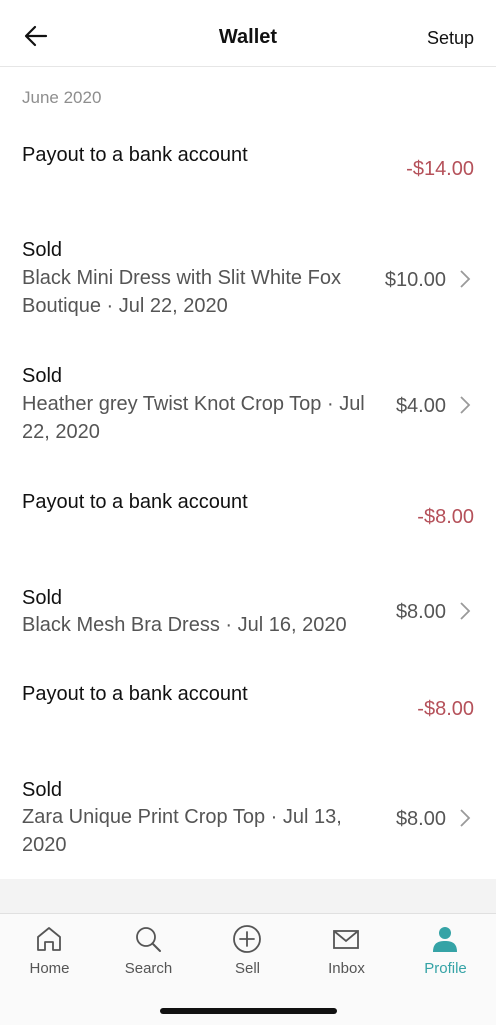 This screenshot has width=496, height=1025. I want to click on list-footer-spacer, so click(248, 896).